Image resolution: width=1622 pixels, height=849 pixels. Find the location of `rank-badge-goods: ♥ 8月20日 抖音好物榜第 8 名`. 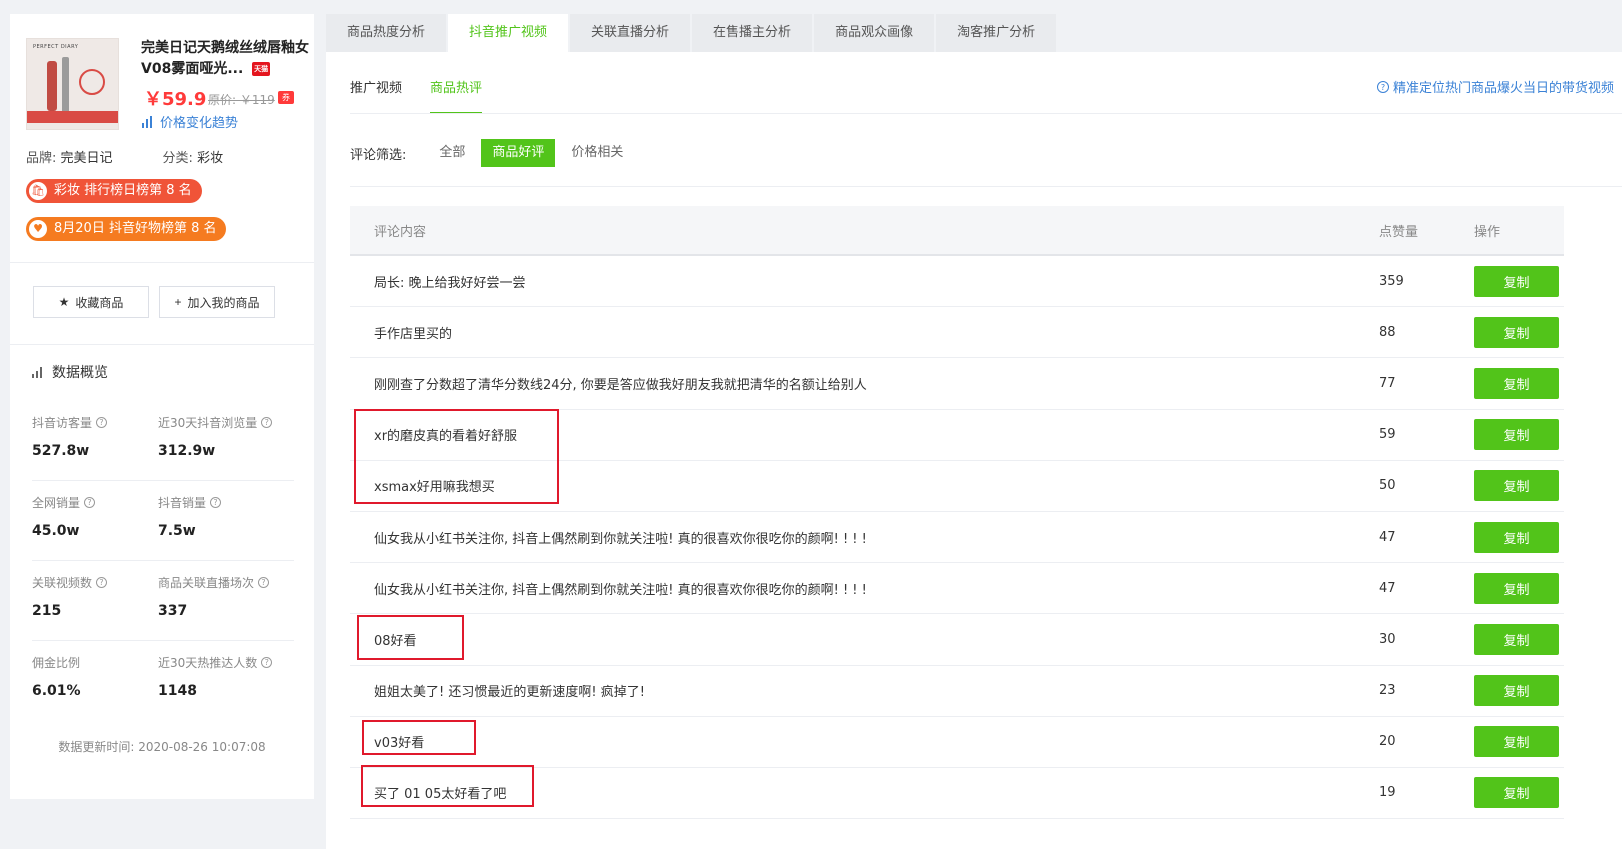

rank-badge-goods: ♥ 8月20日 抖音好物榜第 8 名 is located at coordinates (126, 229).